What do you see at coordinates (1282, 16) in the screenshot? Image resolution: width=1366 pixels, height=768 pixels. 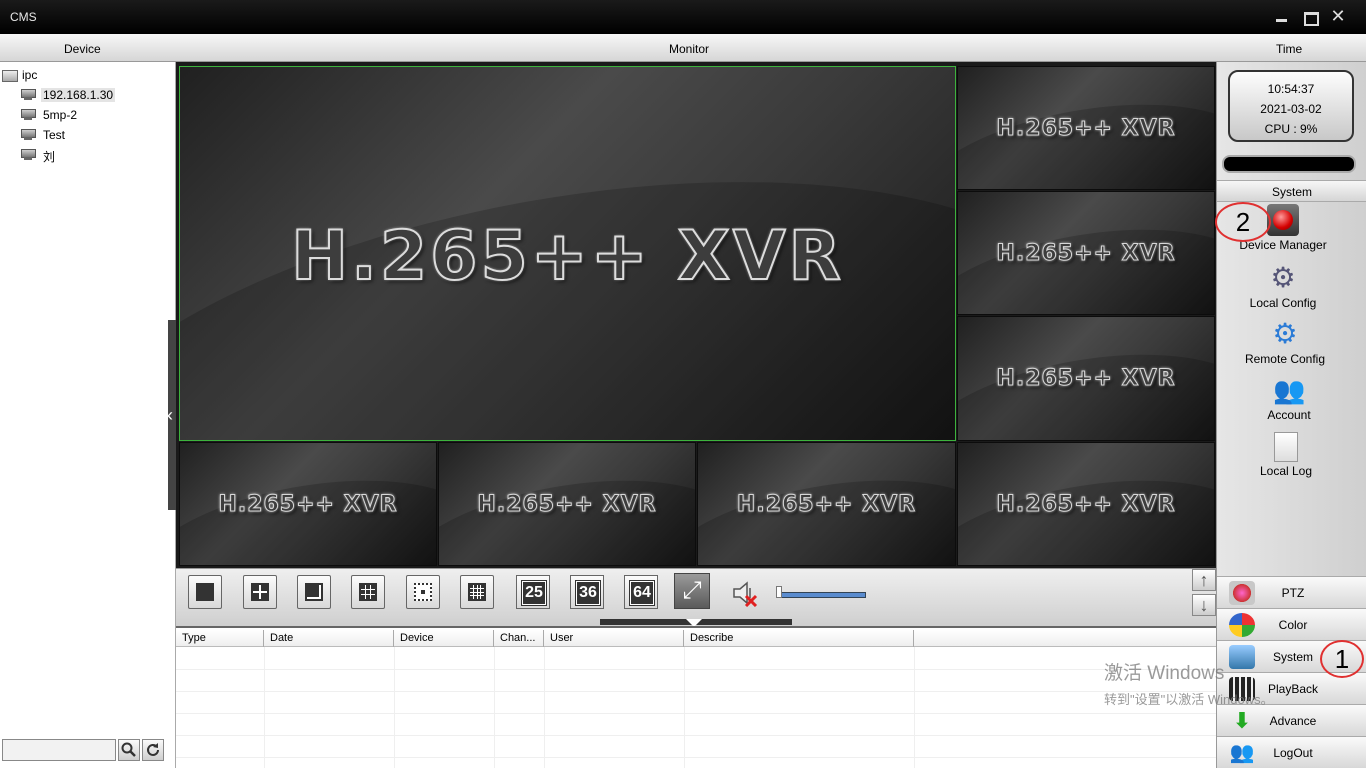 I see `minimize-icon` at bounding box center [1282, 16].